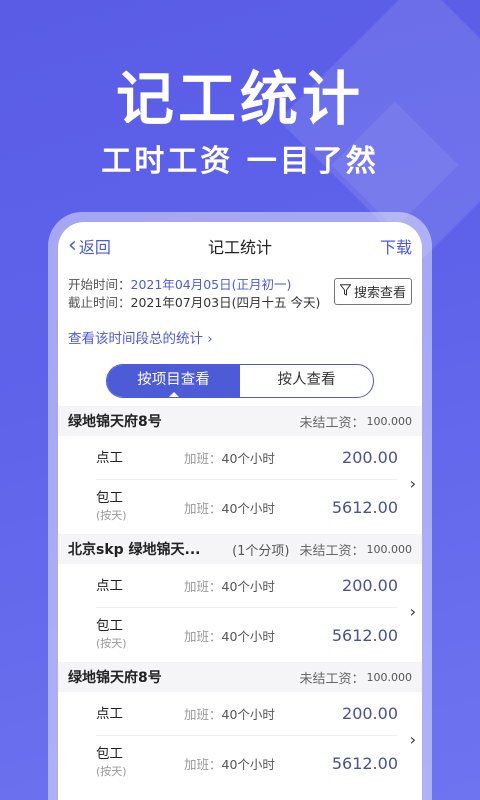 The image size is (480, 800). What do you see at coordinates (239, 99) in the screenshot?
I see `promo-title: 记工统计` at bounding box center [239, 99].